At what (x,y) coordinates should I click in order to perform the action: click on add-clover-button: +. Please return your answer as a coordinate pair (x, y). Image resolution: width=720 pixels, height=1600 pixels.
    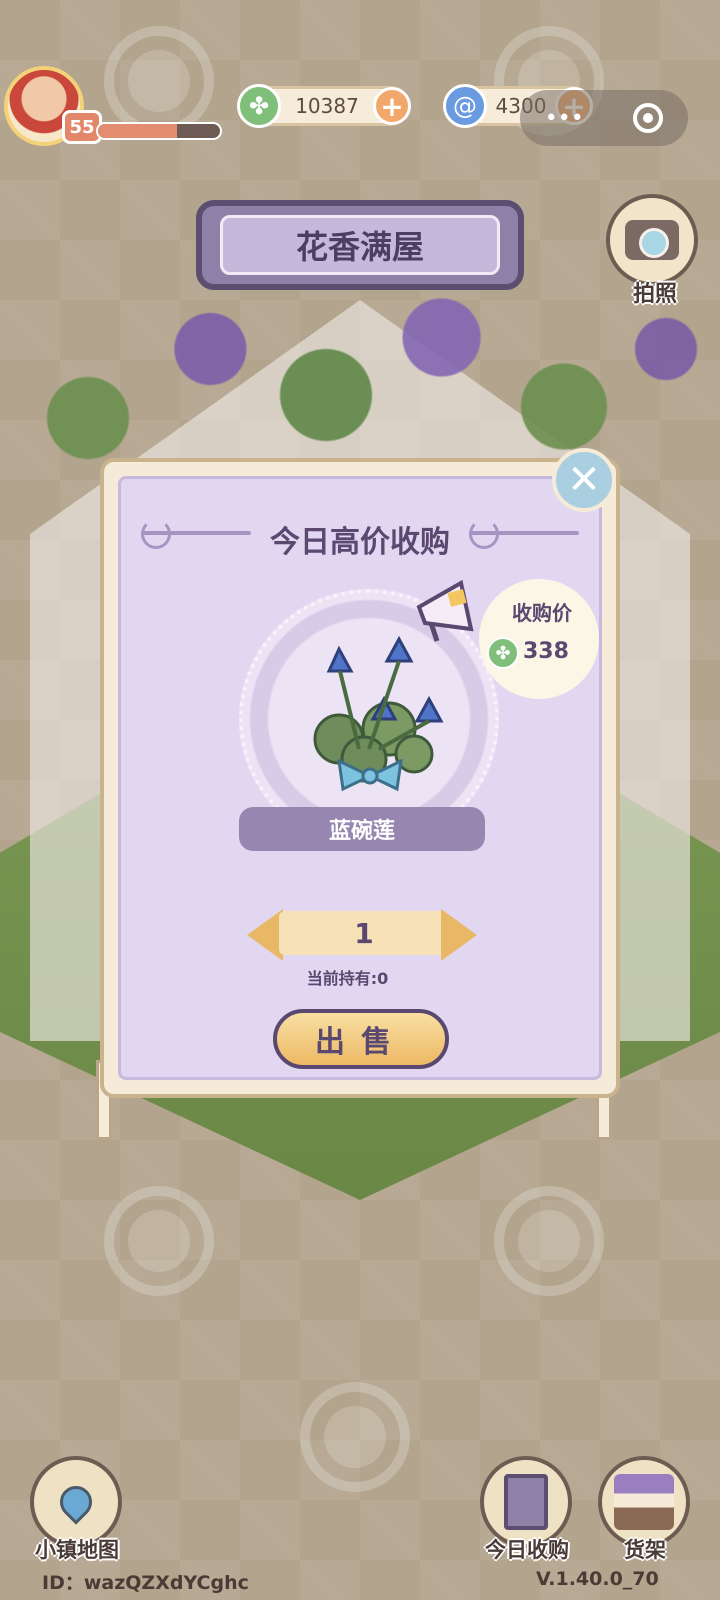
    Looking at the image, I should click on (392, 106).